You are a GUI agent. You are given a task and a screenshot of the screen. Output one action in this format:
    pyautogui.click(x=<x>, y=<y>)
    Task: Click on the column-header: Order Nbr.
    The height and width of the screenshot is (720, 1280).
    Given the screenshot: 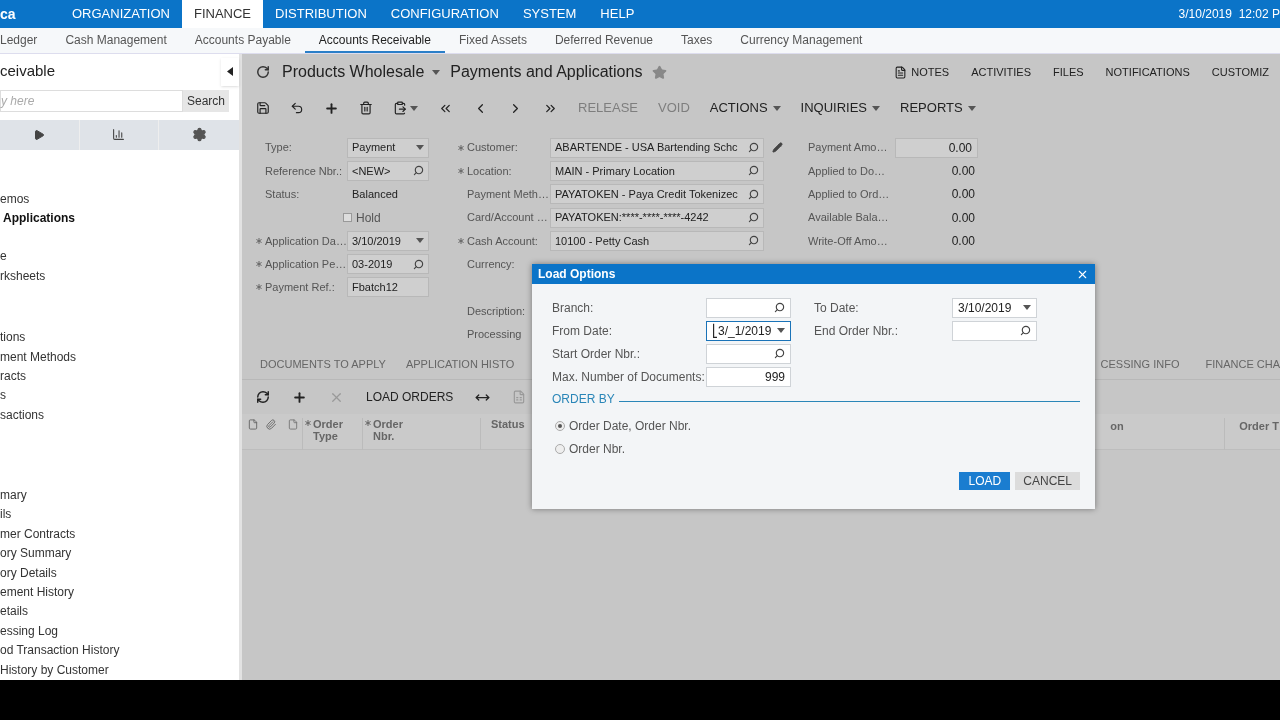 What is the action you would take?
    pyautogui.click(x=393, y=430)
    